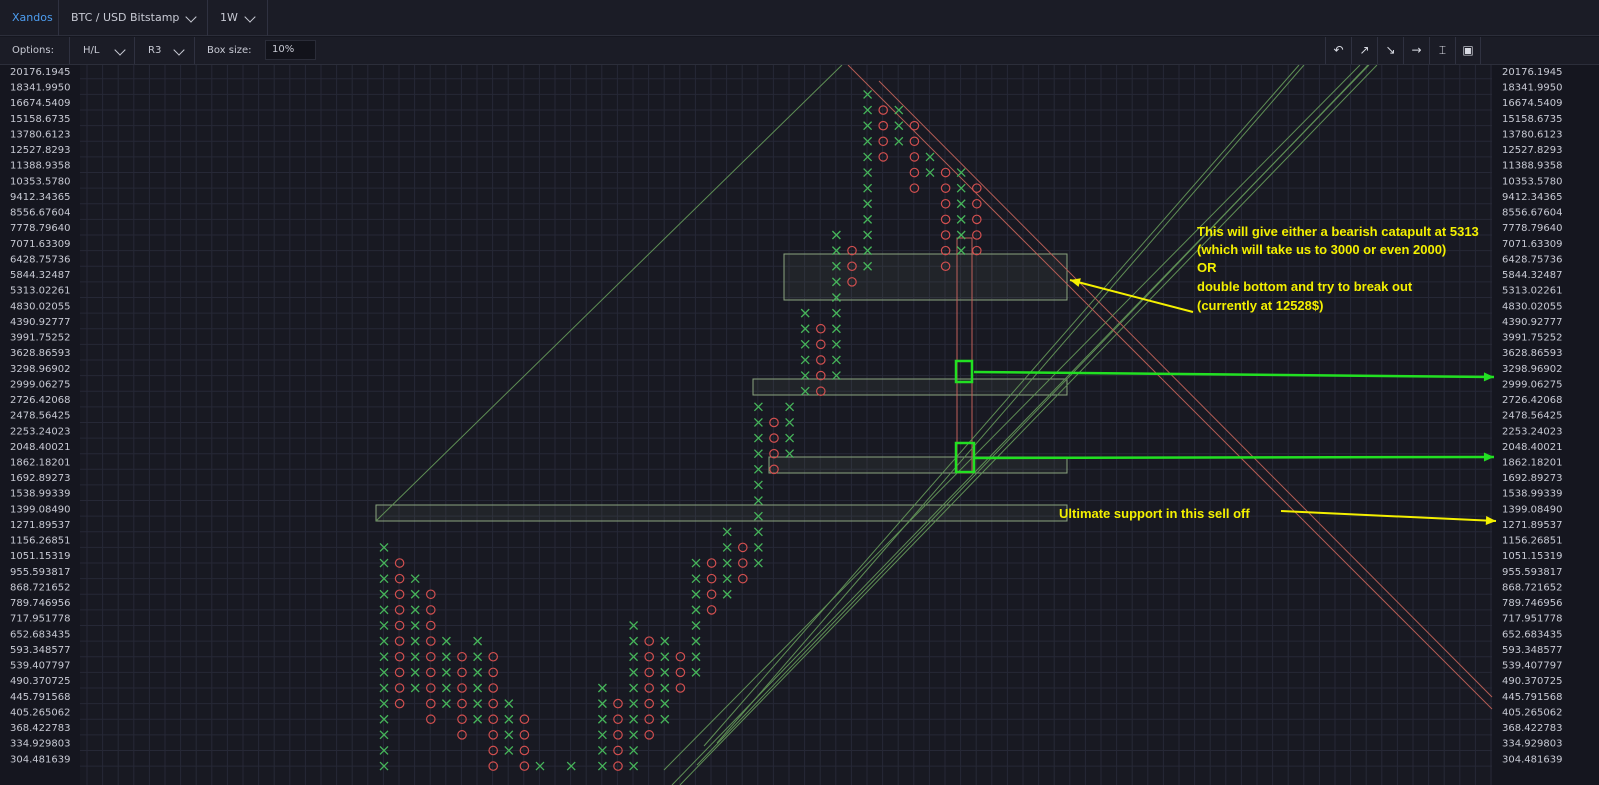 This screenshot has height=785, width=1599. Describe the element at coordinates (1364, 50) in the screenshot. I see `ray-up-icon: ↗` at that location.